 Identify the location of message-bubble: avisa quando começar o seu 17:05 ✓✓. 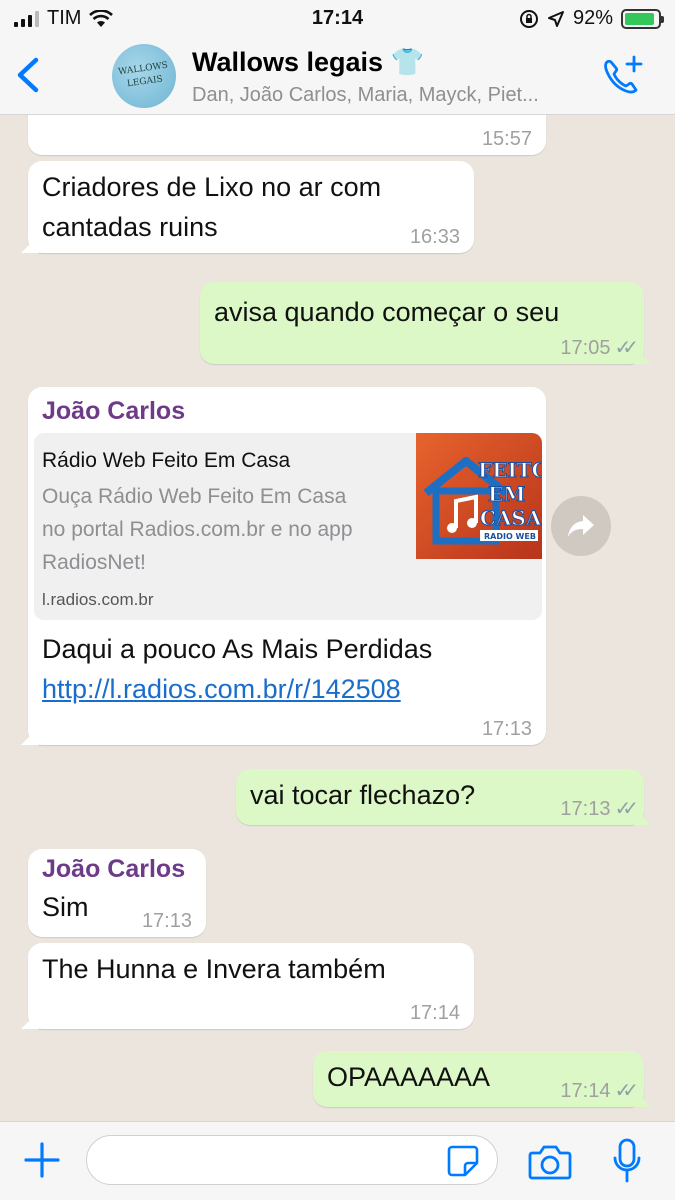
(422, 323).